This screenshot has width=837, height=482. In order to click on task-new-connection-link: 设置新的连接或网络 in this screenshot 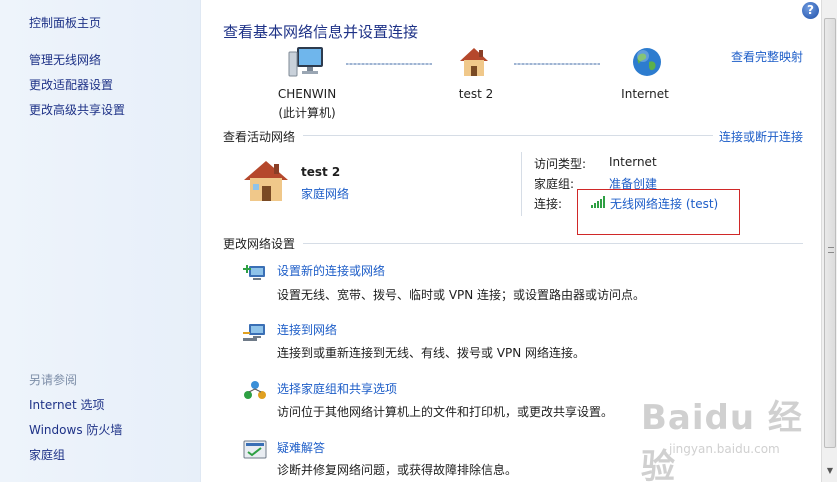, I will do `click(331, 270)`.